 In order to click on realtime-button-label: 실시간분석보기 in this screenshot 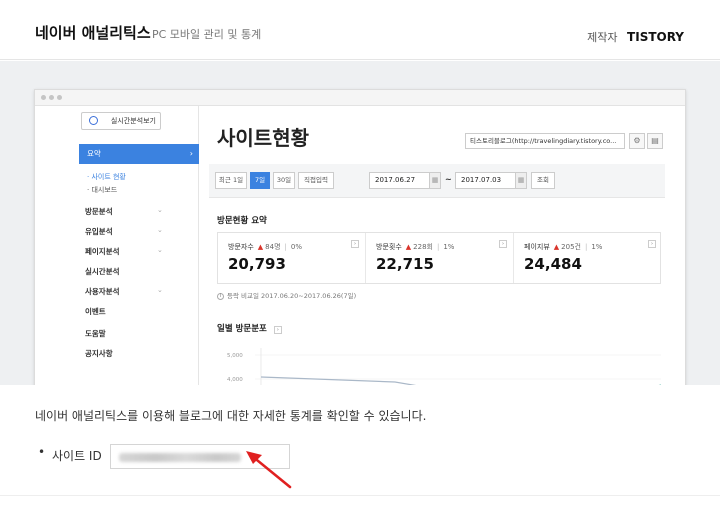, I will do `click(133, 121)`.